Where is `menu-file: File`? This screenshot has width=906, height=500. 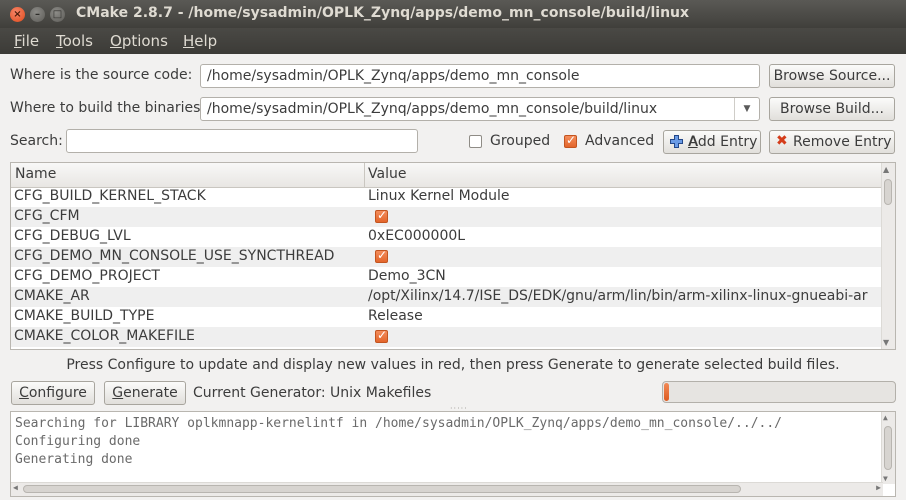
menu-file: File is located at coordinates (26, 41).